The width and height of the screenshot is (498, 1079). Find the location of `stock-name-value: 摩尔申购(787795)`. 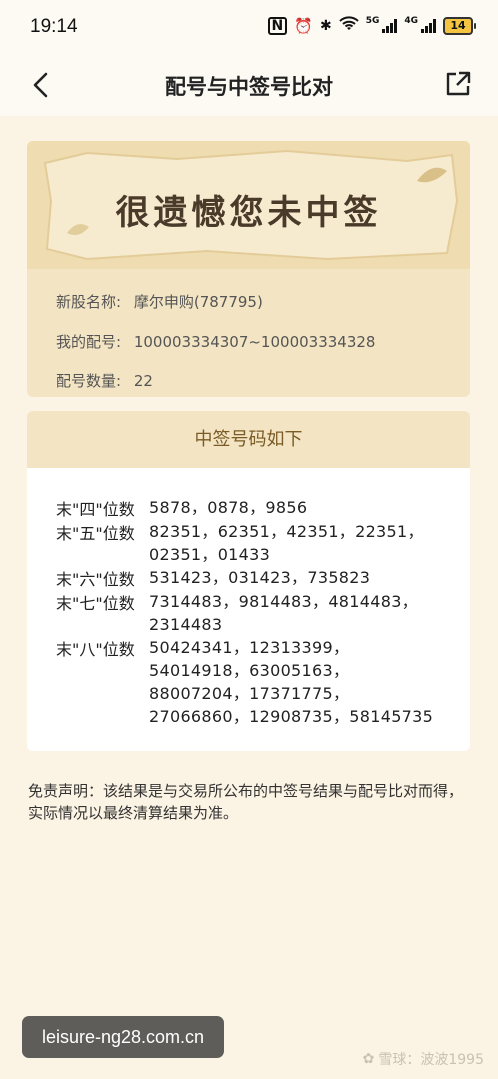

stock-name-value: 摩尔申购(787795) is located at coordinates (198, 302).